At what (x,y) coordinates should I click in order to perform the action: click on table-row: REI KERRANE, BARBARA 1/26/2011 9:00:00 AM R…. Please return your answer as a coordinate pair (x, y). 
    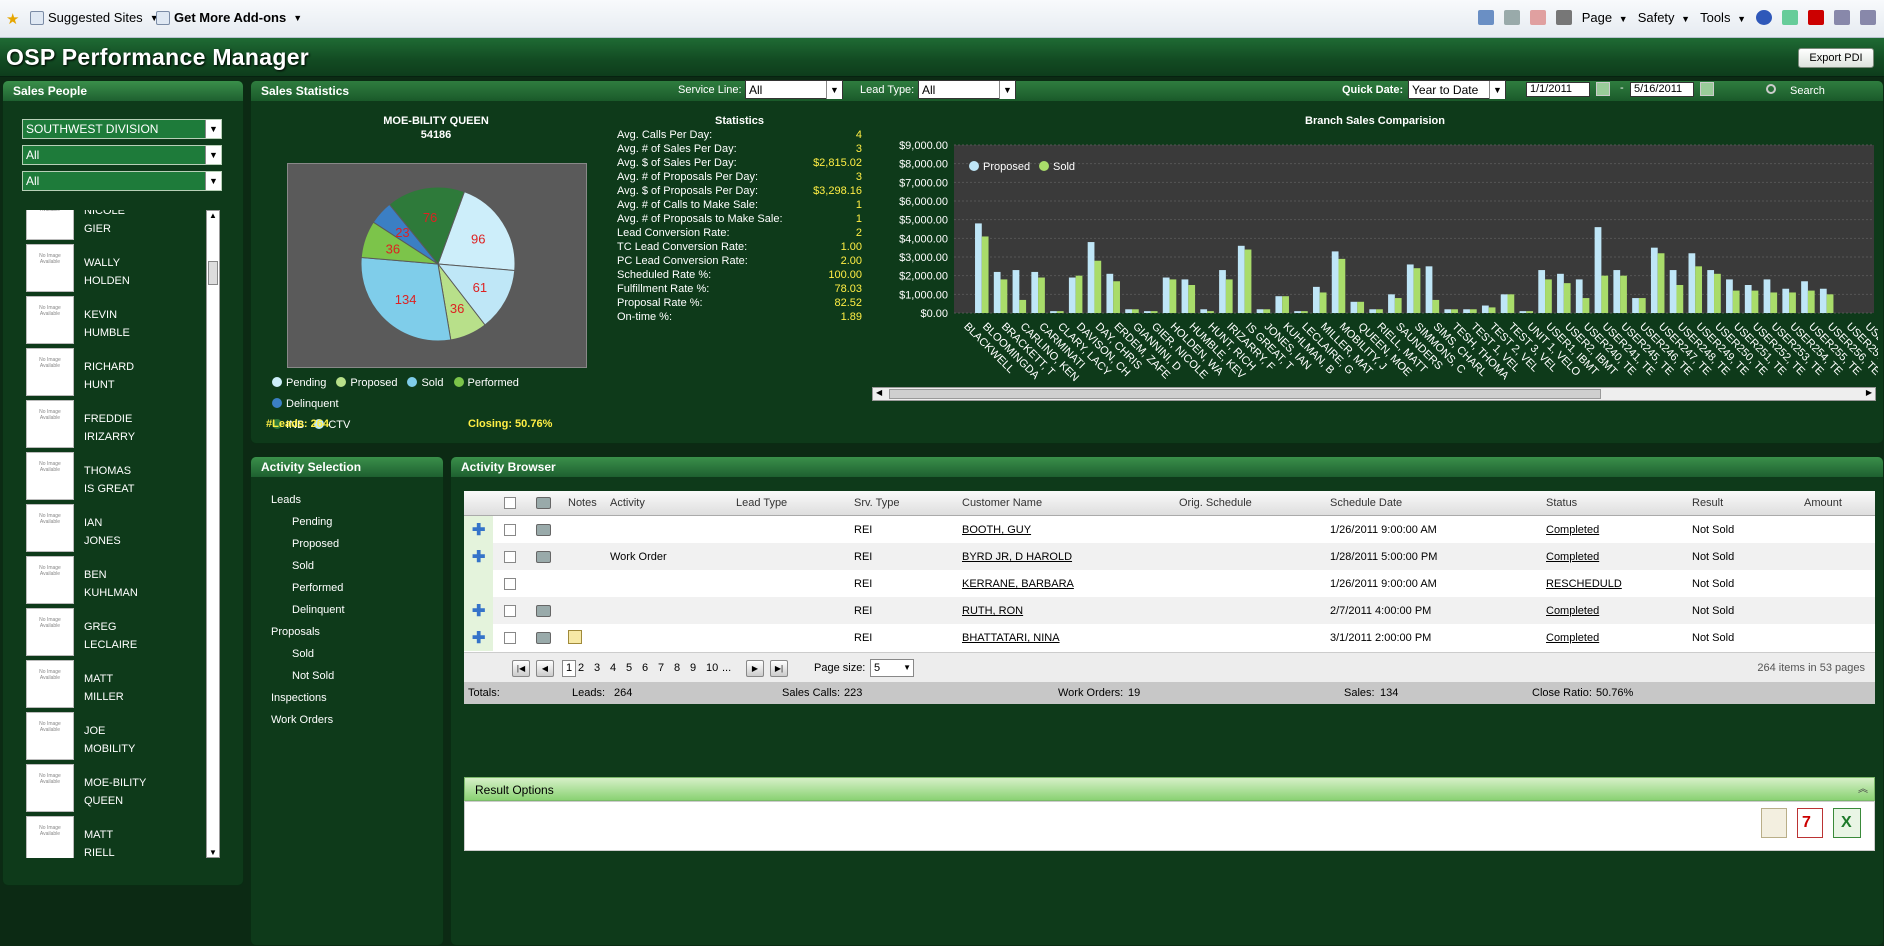
    Looking at the image, I should click on (1169, 583).